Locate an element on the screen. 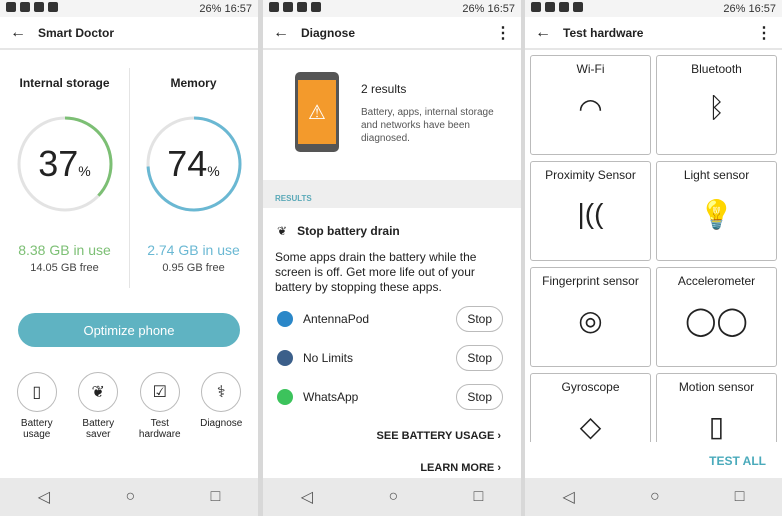 This screenshot has width=782, height=516. hardware-test-card: Fingerprint sensor ◎ is located at coordinates (590, 317).